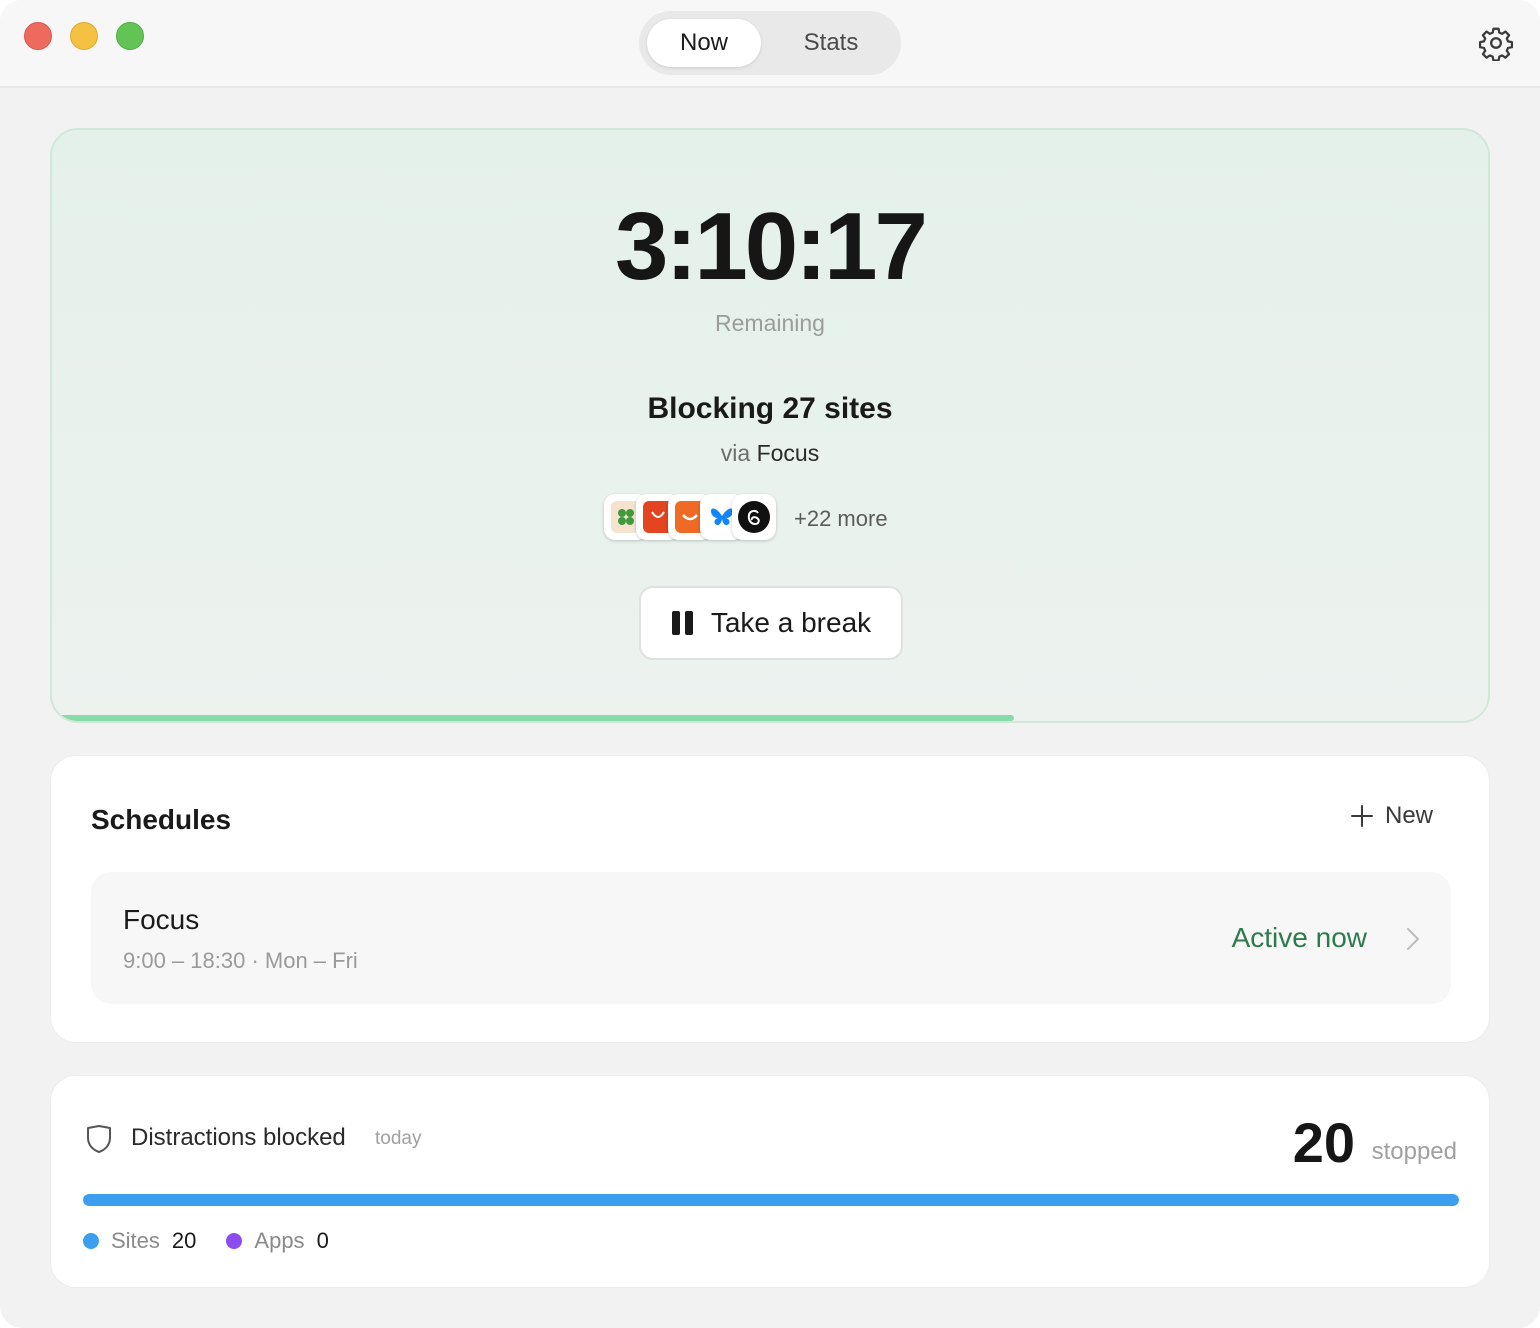  I want to click on tab-stats: Stats, so click(831, 43).